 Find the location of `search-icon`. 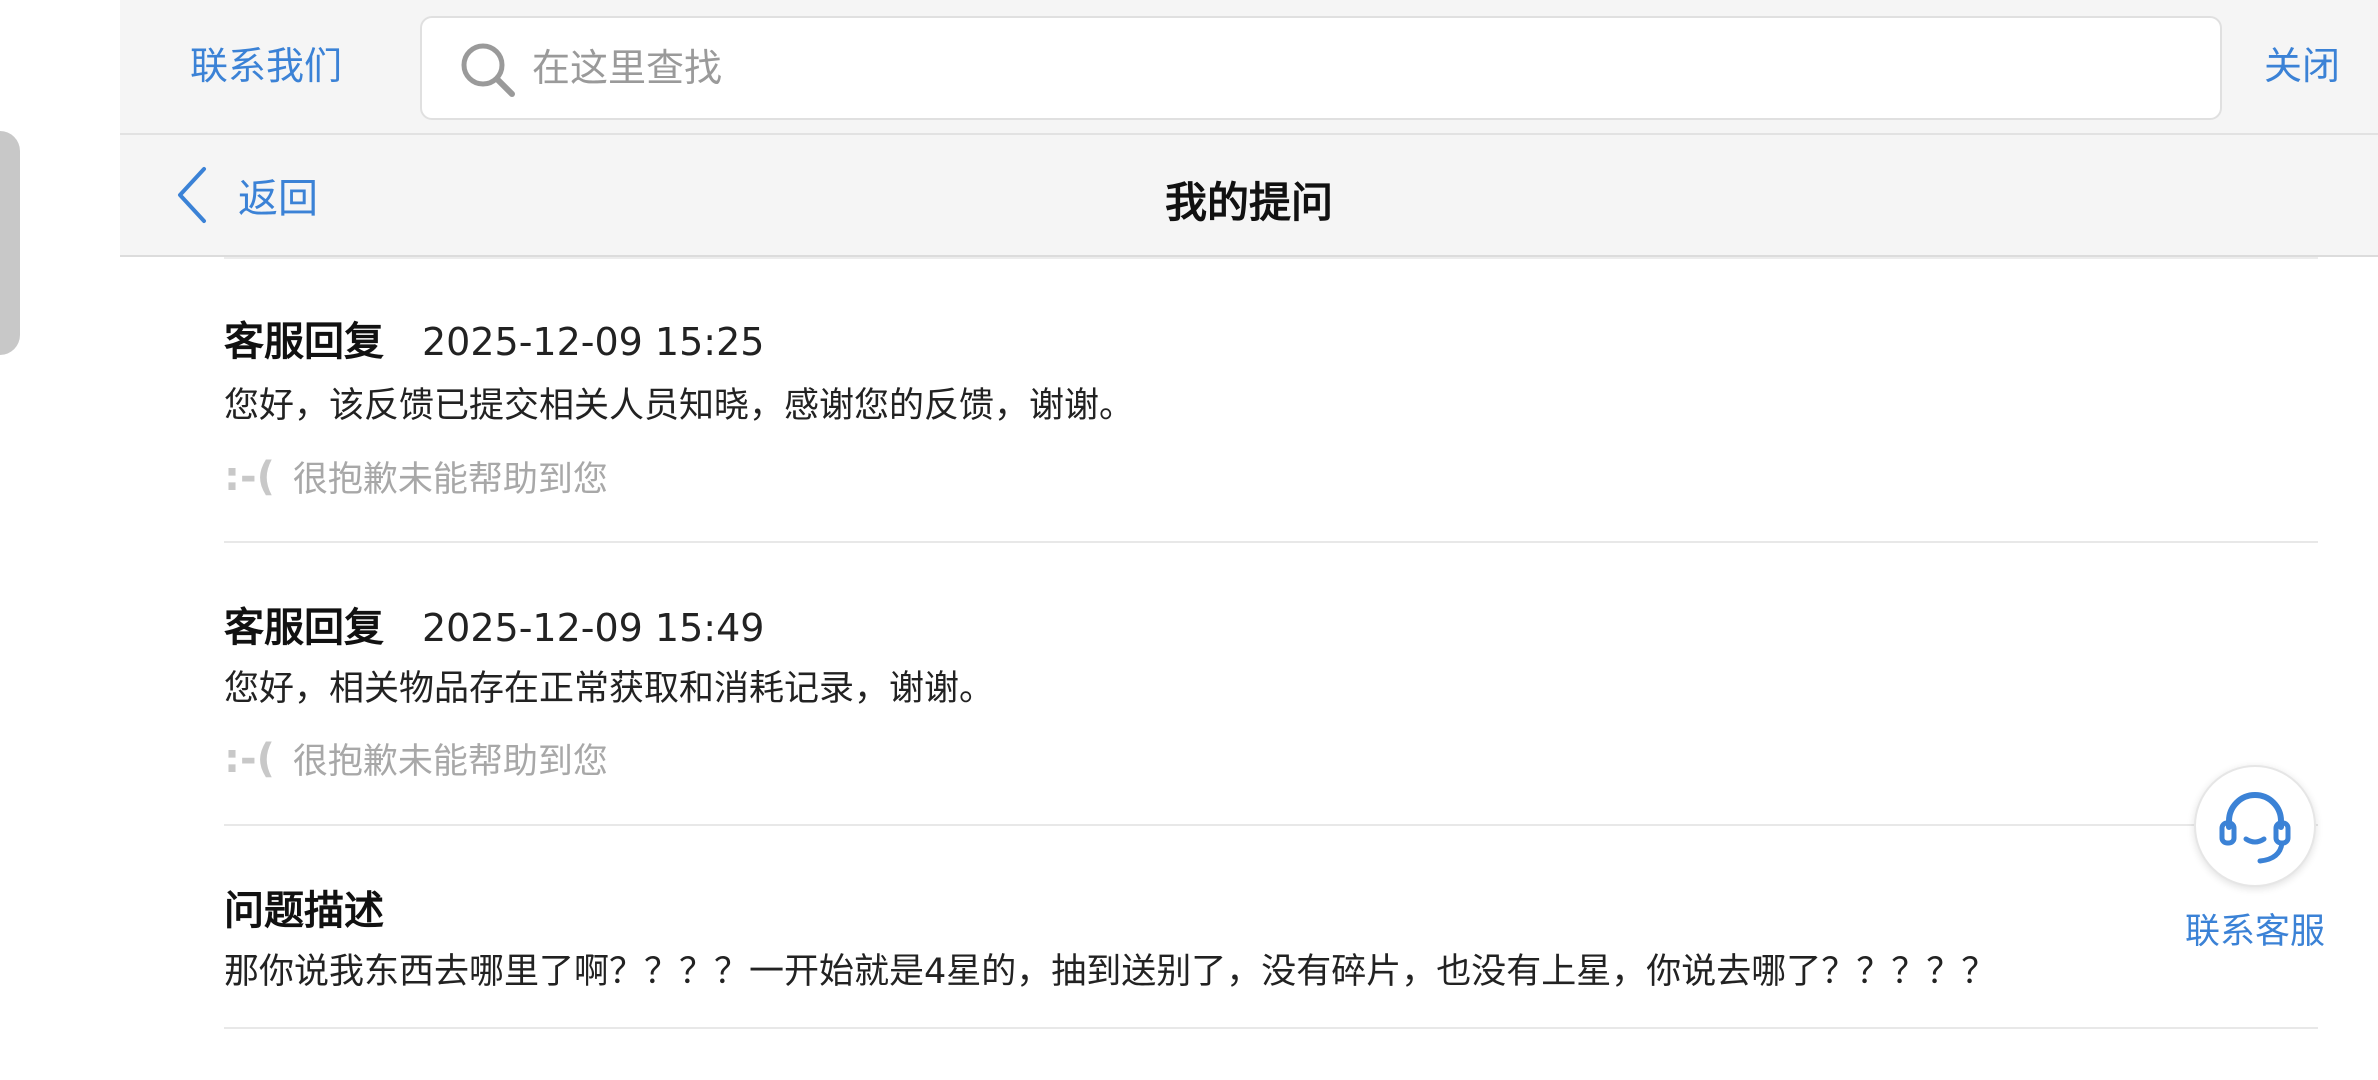

search-icon is located at coordinates (488, 70).